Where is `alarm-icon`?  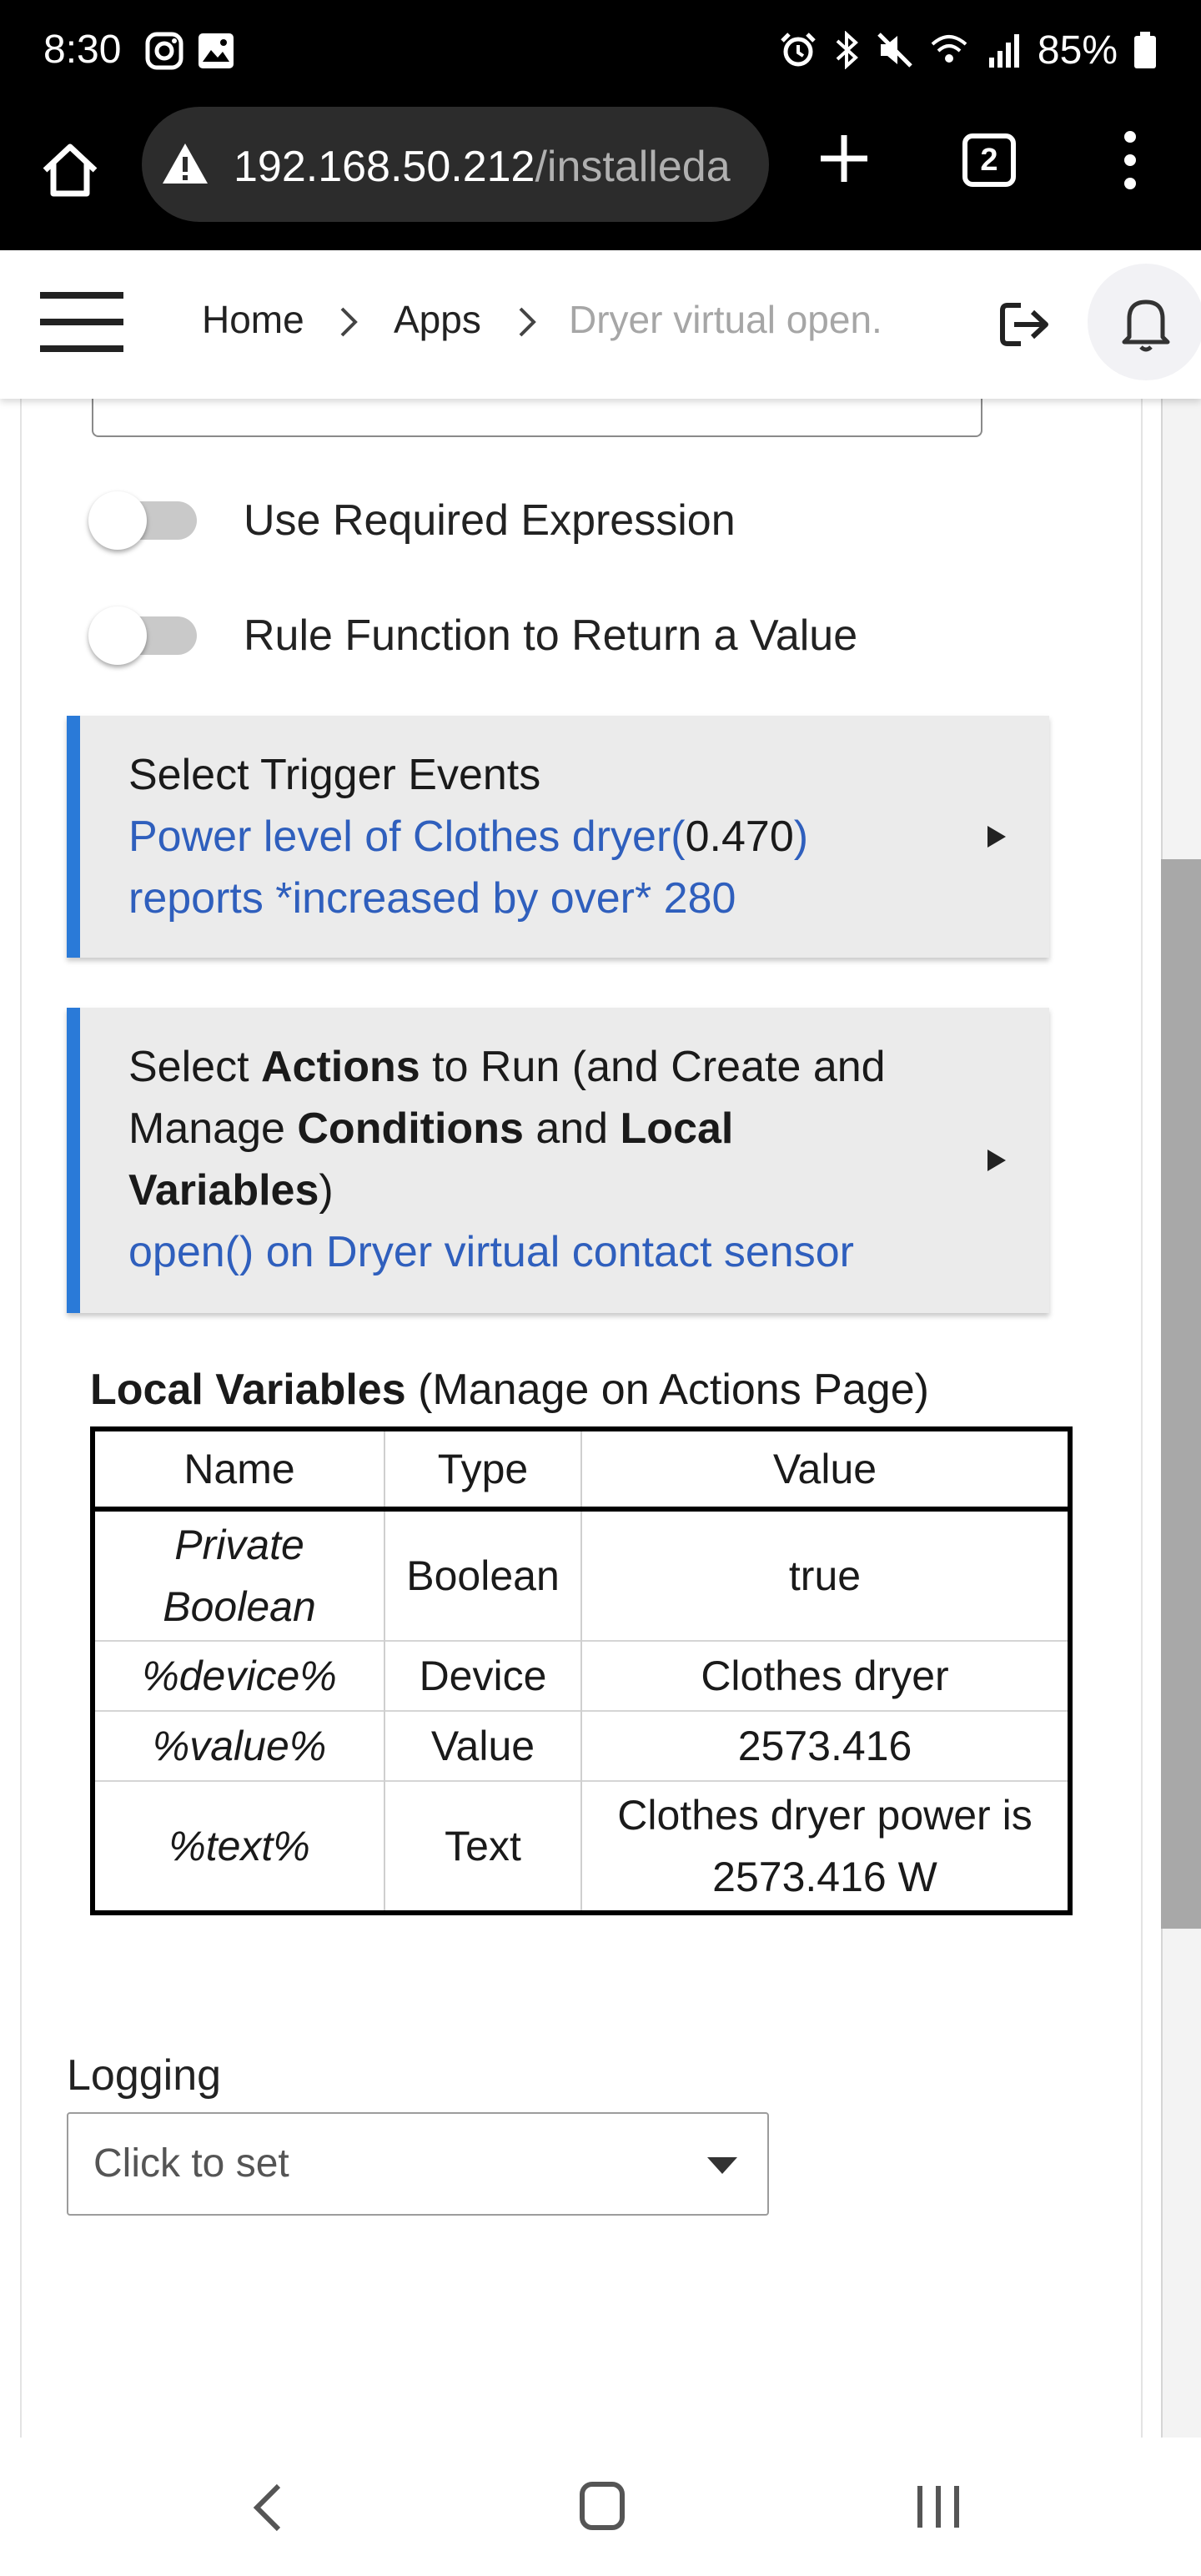 alarm-icon is located at coordinates (799, 50).